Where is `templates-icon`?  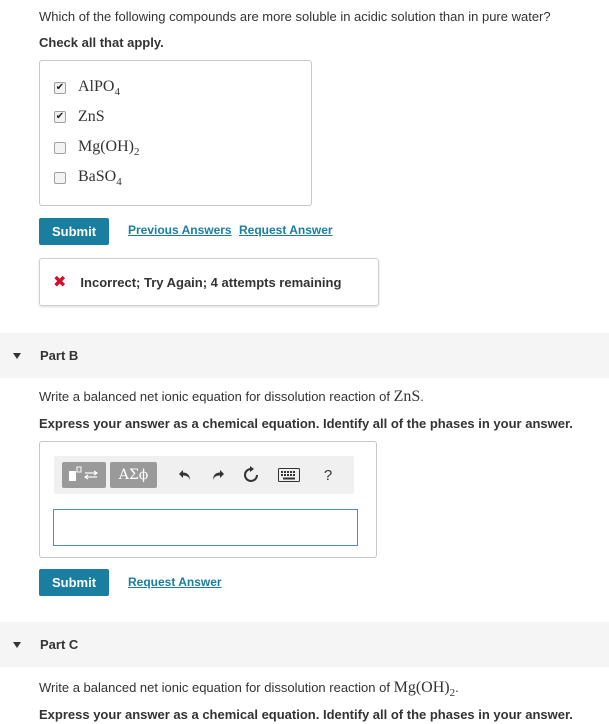
templates-icon is located at coordinates (84, 473).